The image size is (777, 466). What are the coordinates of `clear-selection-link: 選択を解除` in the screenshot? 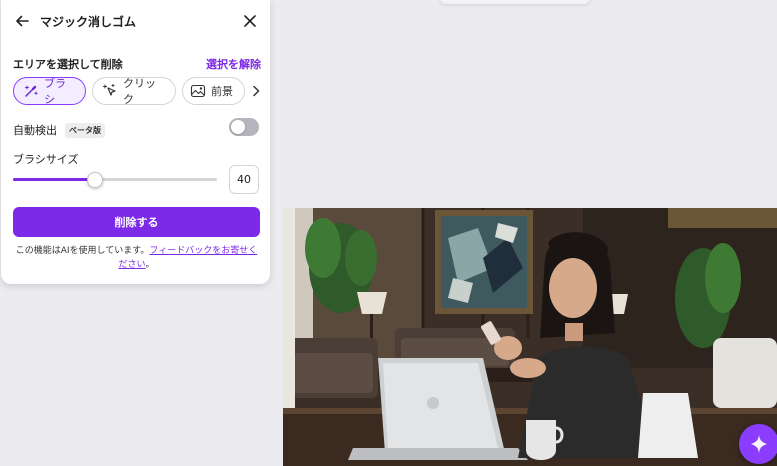 It's located at (233, 64).